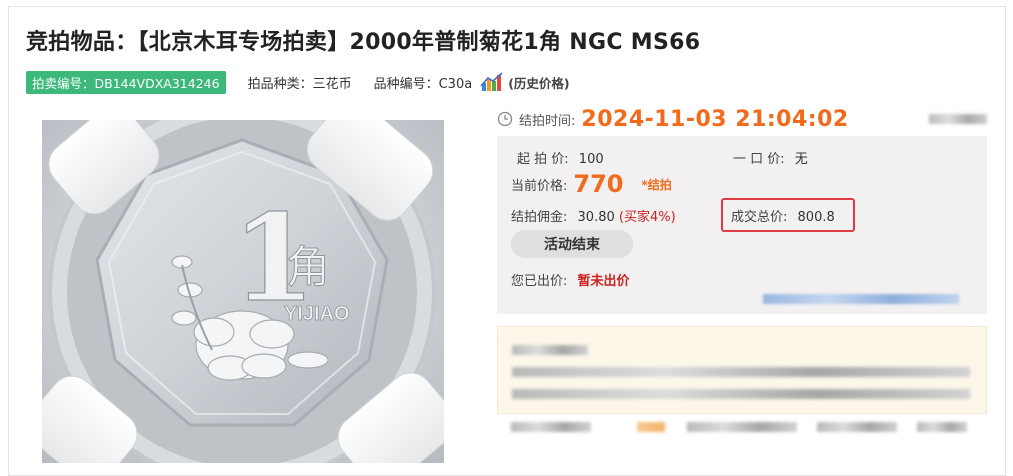 This screenshot has height=476, width=1013. What do you see at coordinates (543, 159) in the screenshot?
I see `start-price-label: 起 拍 价:` at bounding box center [543, 159].